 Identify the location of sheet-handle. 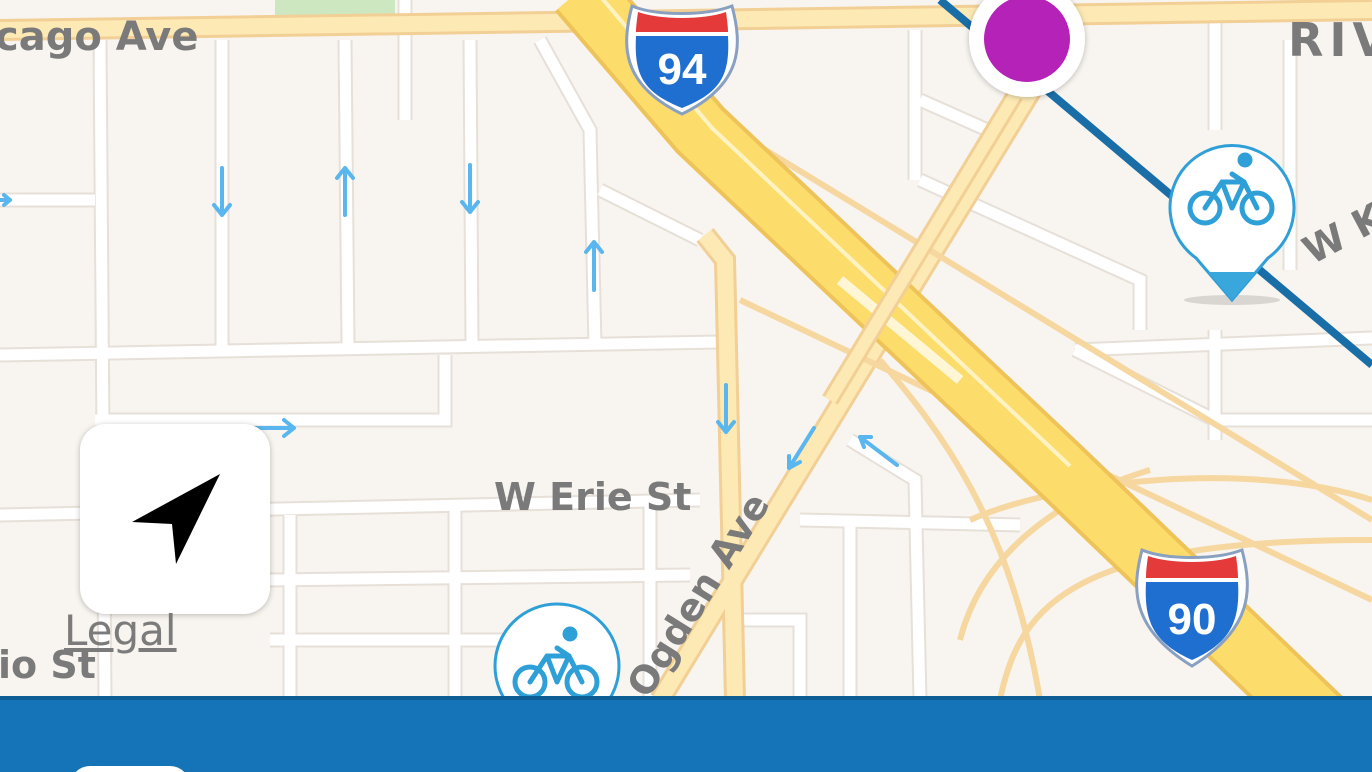
(130, 769).